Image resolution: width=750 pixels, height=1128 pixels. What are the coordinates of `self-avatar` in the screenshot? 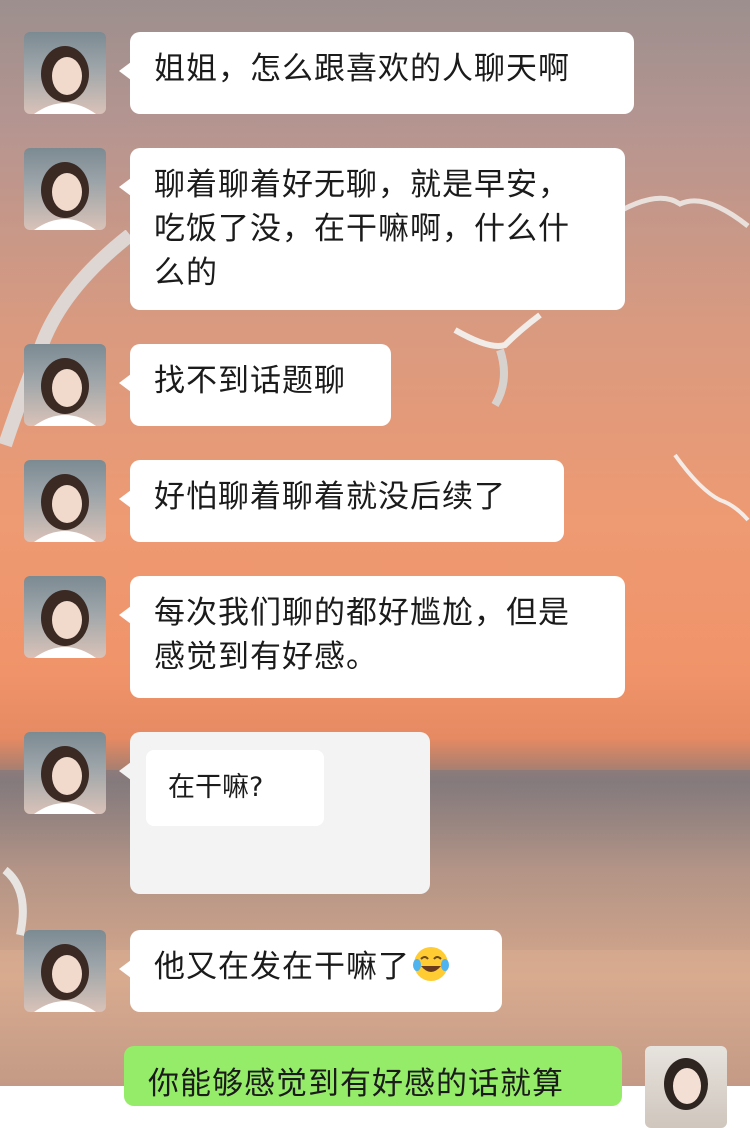 It's located at (686, 1087).